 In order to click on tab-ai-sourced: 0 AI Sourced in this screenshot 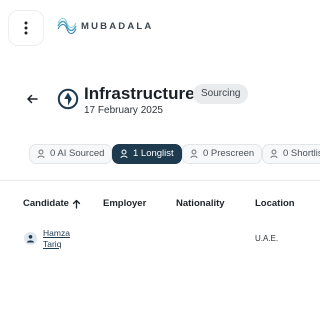, I will do `click(71, 154)`.